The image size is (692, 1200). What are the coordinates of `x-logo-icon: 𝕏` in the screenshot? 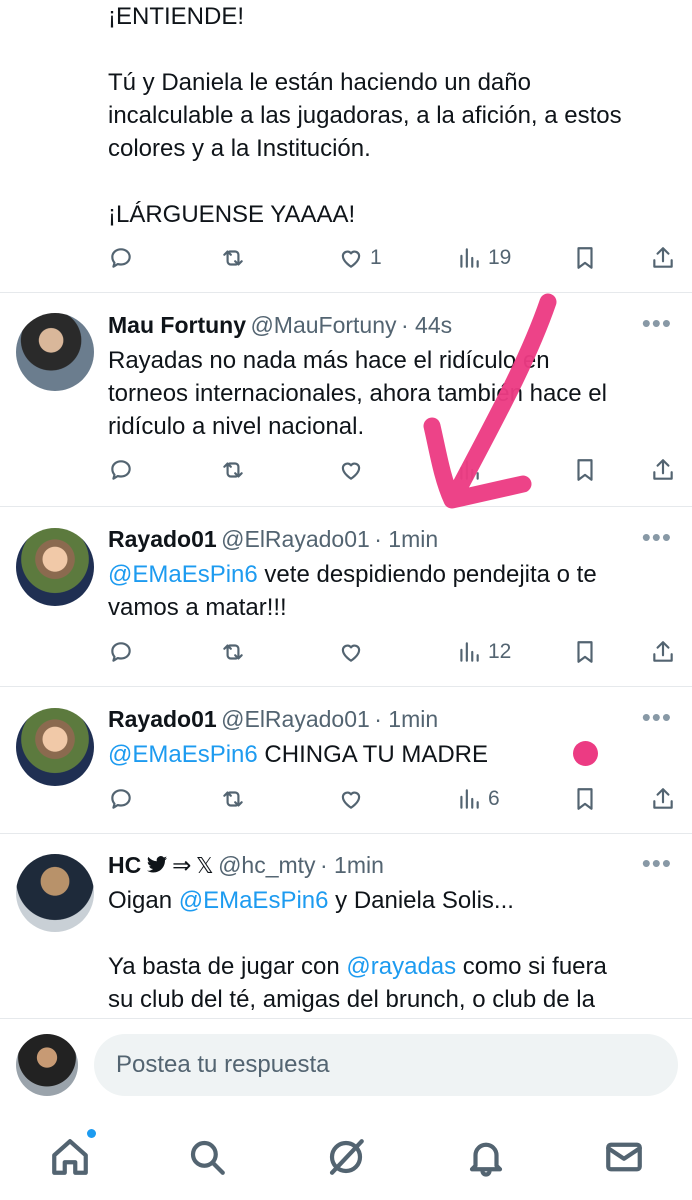 It's located at (204, 865).